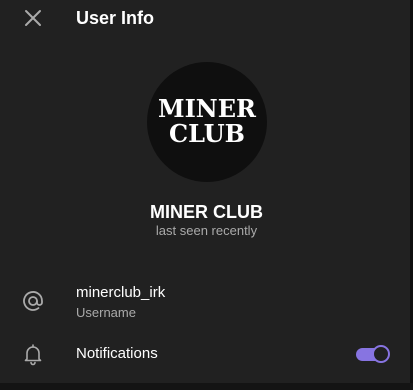 This screenshot has height=390, width=413. What do you see at coordinates (205, 303) in the screenshot?
I see `username-row` at bounding box center [205, 303].